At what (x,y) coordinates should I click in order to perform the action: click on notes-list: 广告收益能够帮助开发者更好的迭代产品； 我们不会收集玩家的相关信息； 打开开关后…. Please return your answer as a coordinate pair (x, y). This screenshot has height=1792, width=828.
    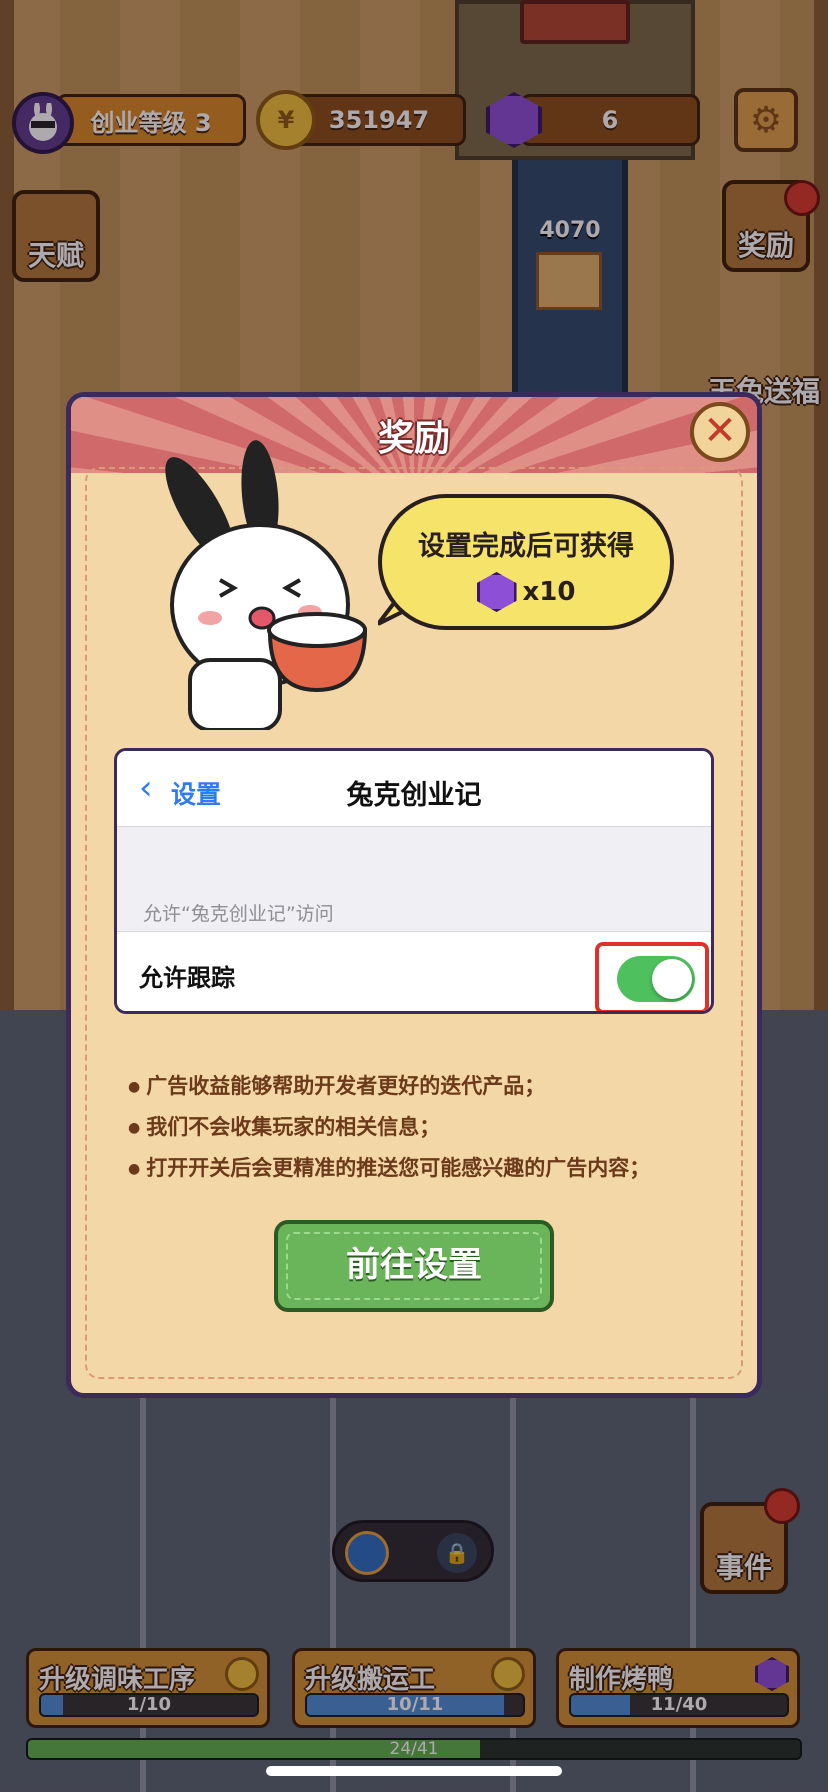
    Looking at the image, I should click on (428, 1127).